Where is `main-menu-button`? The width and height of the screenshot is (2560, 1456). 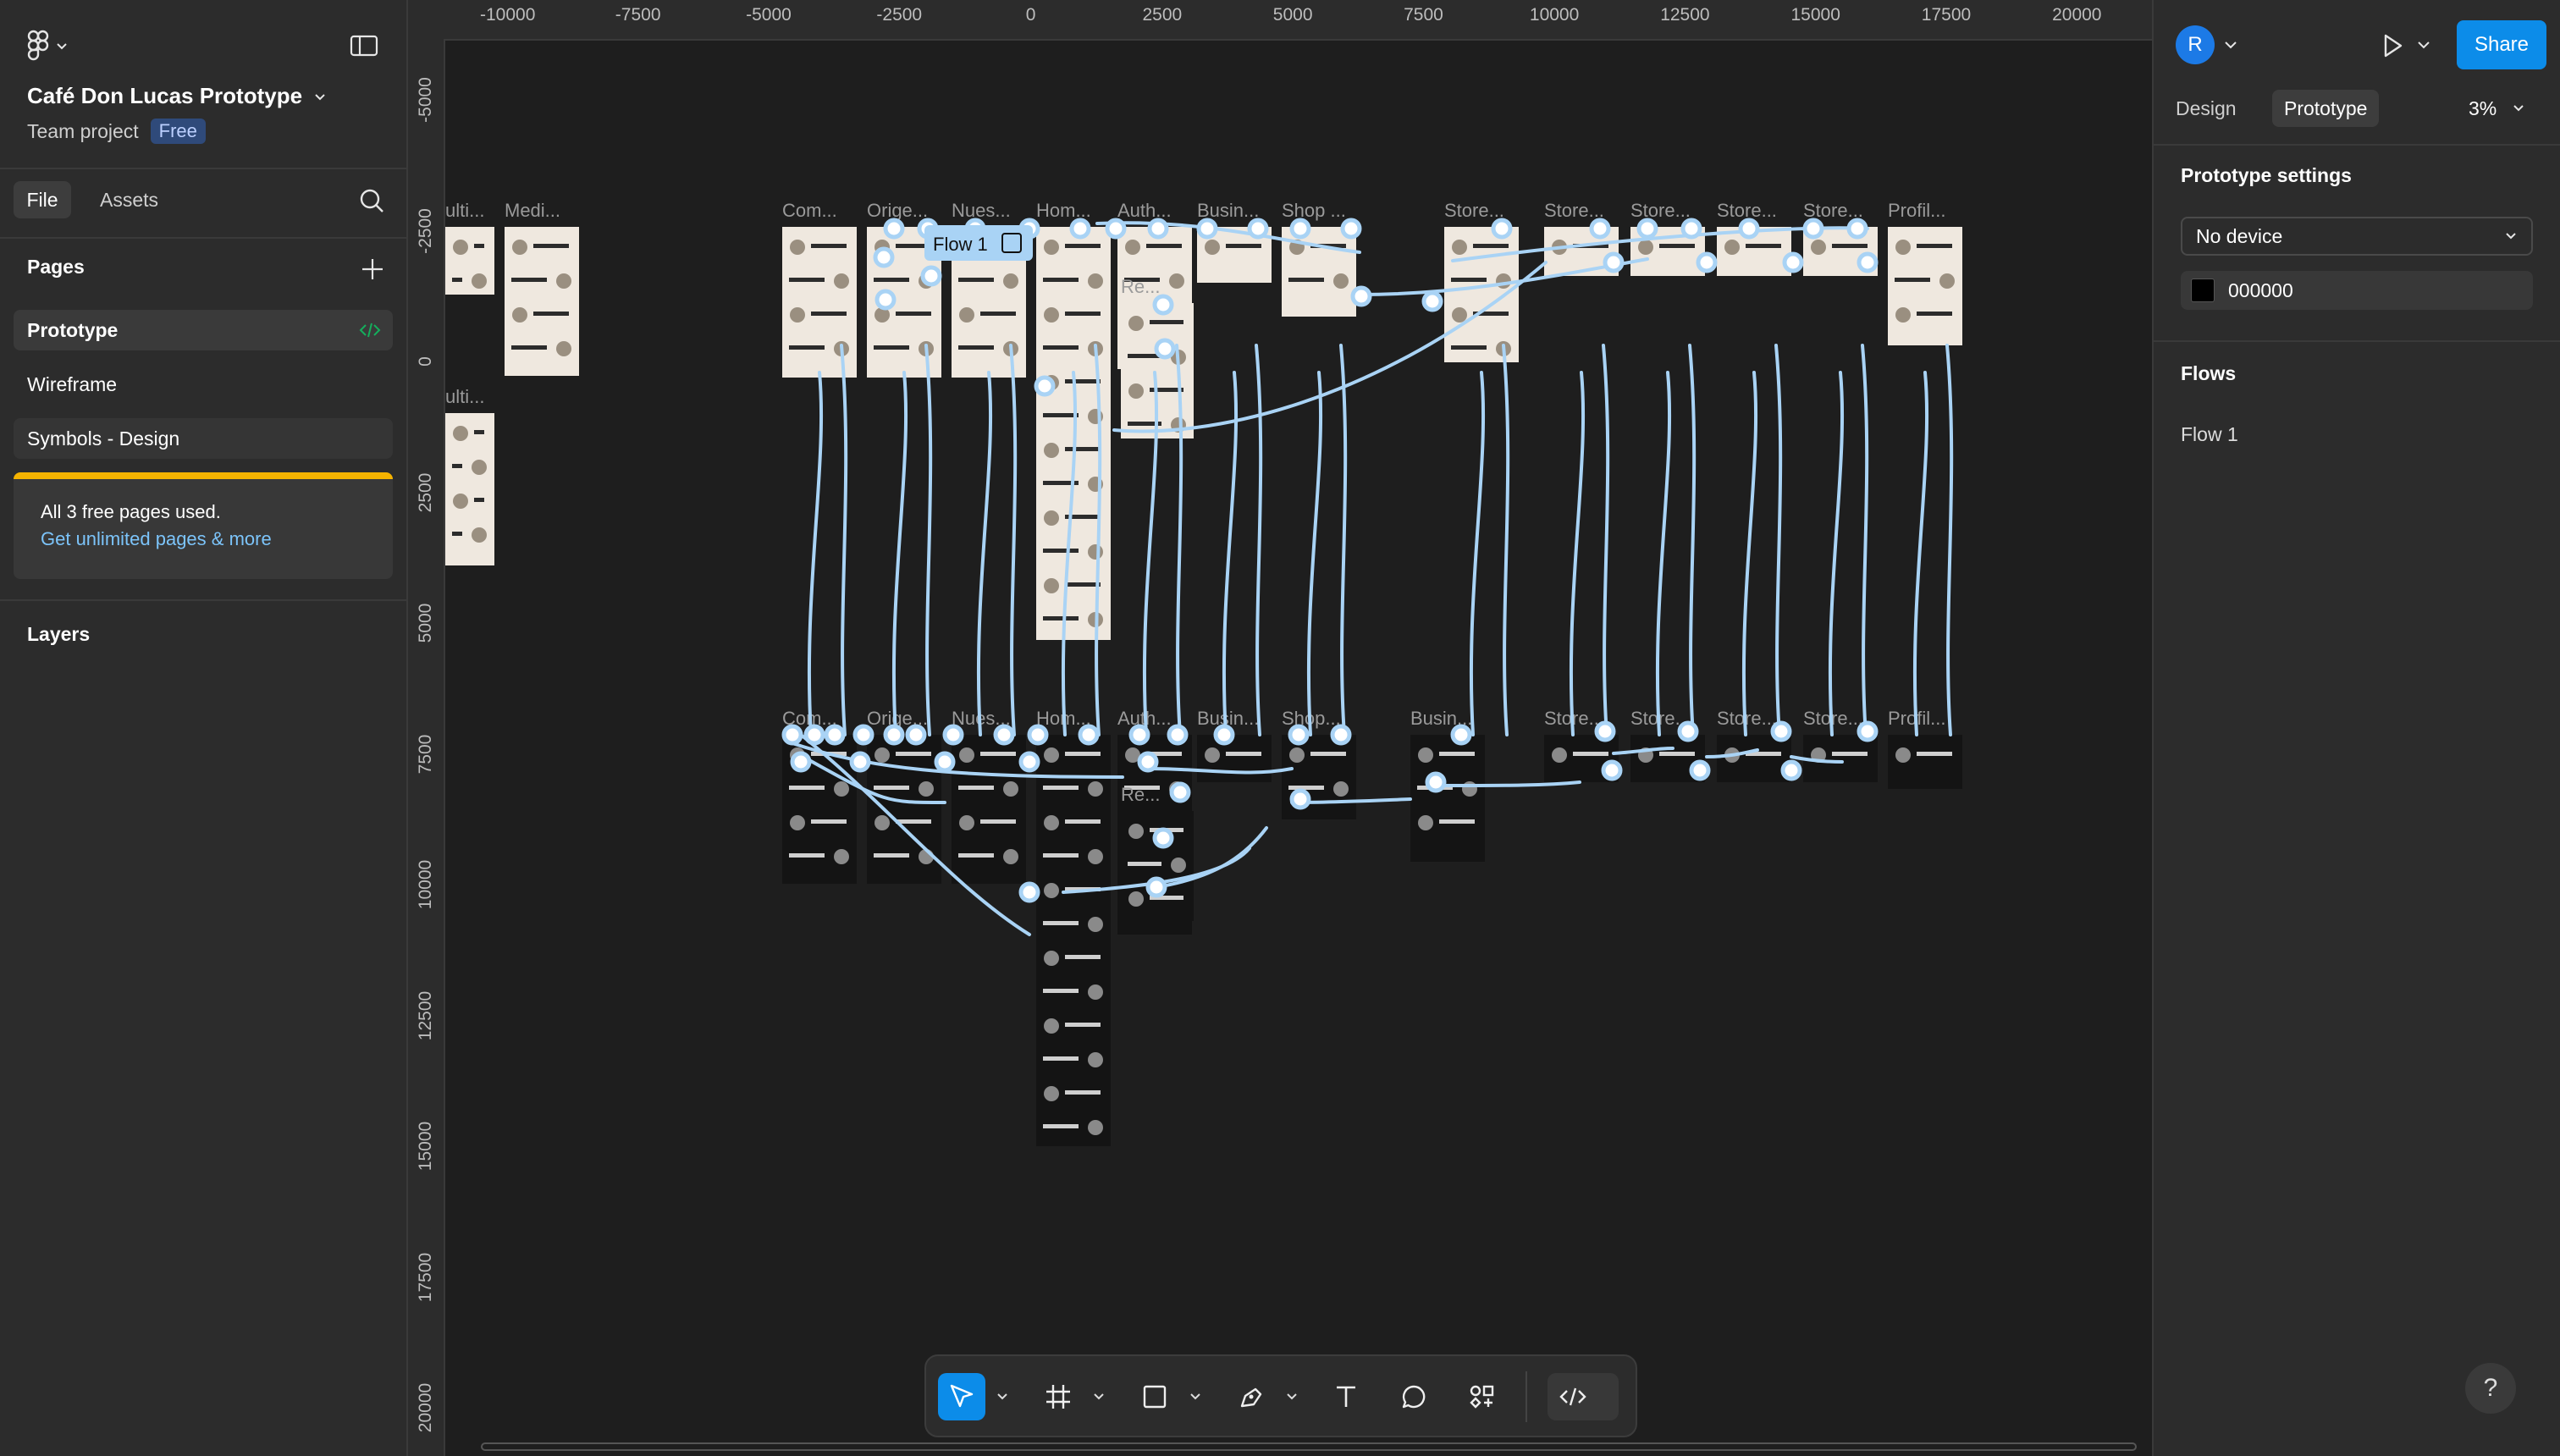 main-menu-button is located at coordinates (52, 46).